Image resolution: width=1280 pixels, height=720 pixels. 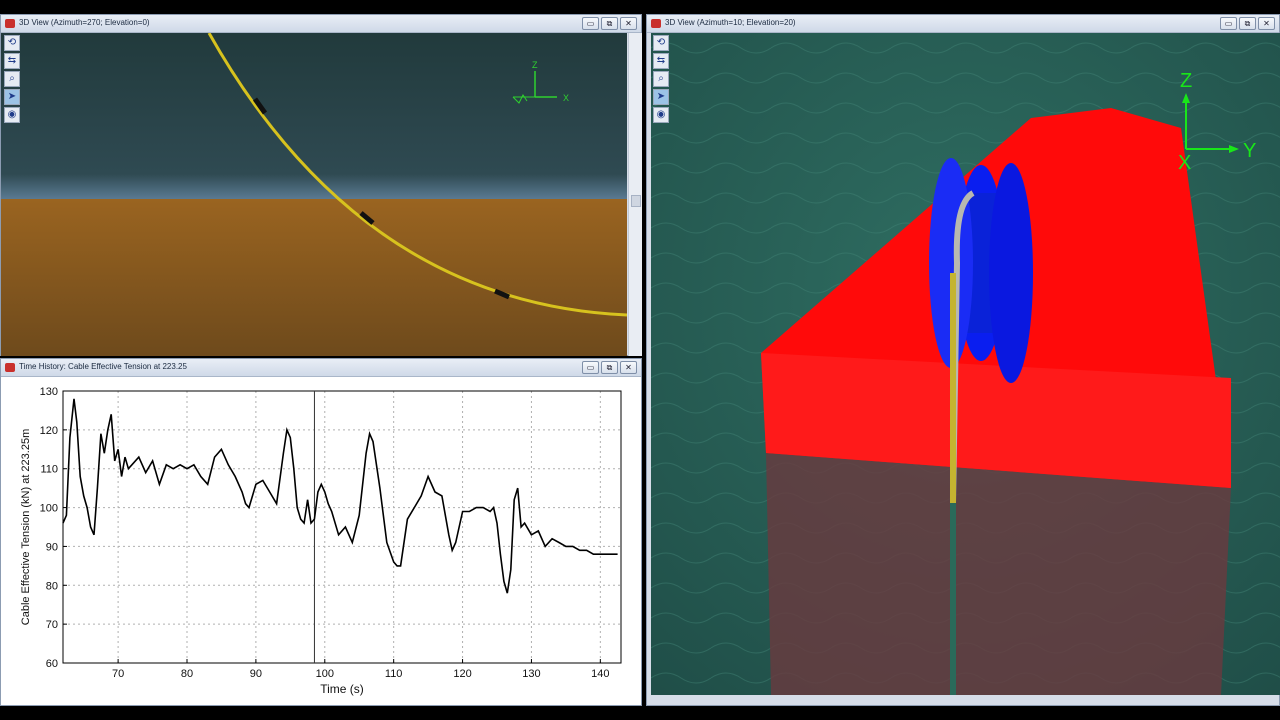 What do you see at coordinates (1249, 151) in the screenshot?
I see `axis-label-y: Y` at bounding box center [1249, 151].